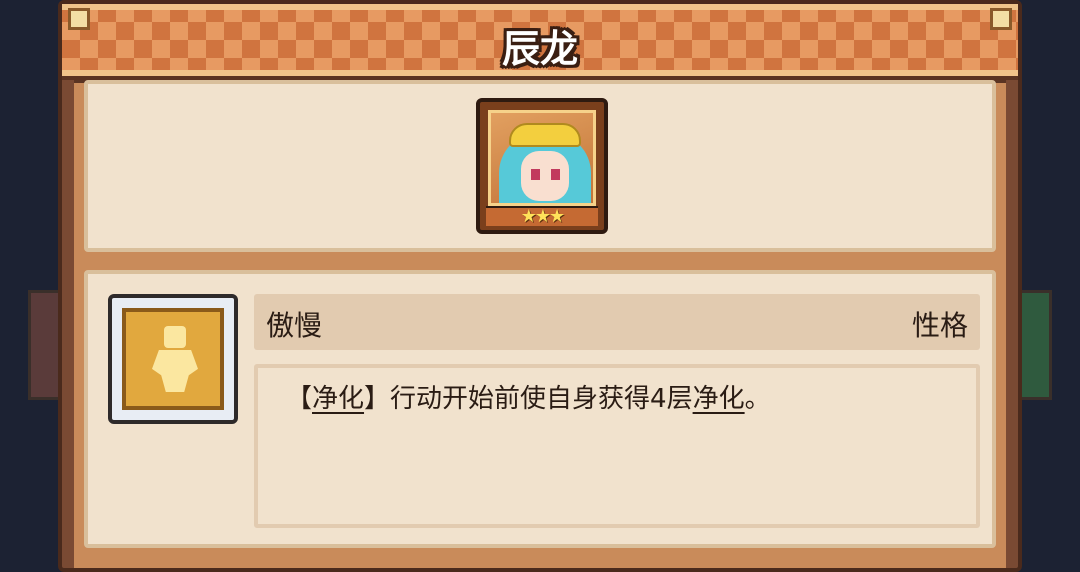 Image resolution: width=1080 pixels, height=572 pixels. What do you see at coordinates (535, 174) in the screenshot?
I see `portrait-eye-left` at bounding box center [535, 174].